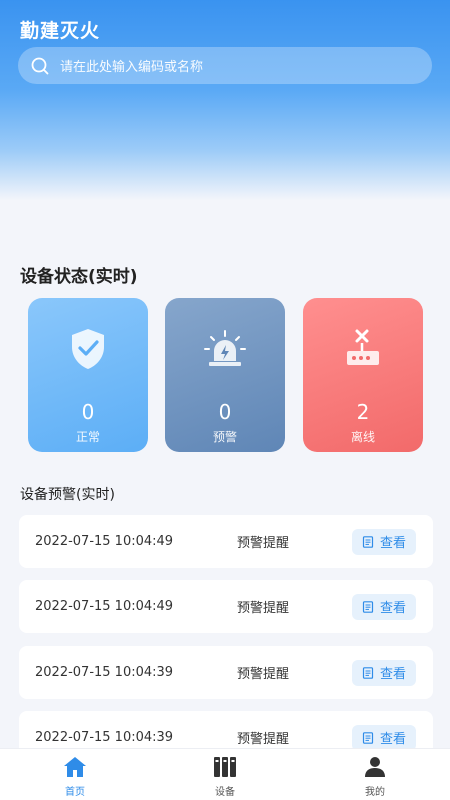  What do you see at coordinates (226, 672) in the screenshot?
I see `alert-row: 2022-07-15 10:04:39 预警提醒 查看` at bounding box center [226, 672].